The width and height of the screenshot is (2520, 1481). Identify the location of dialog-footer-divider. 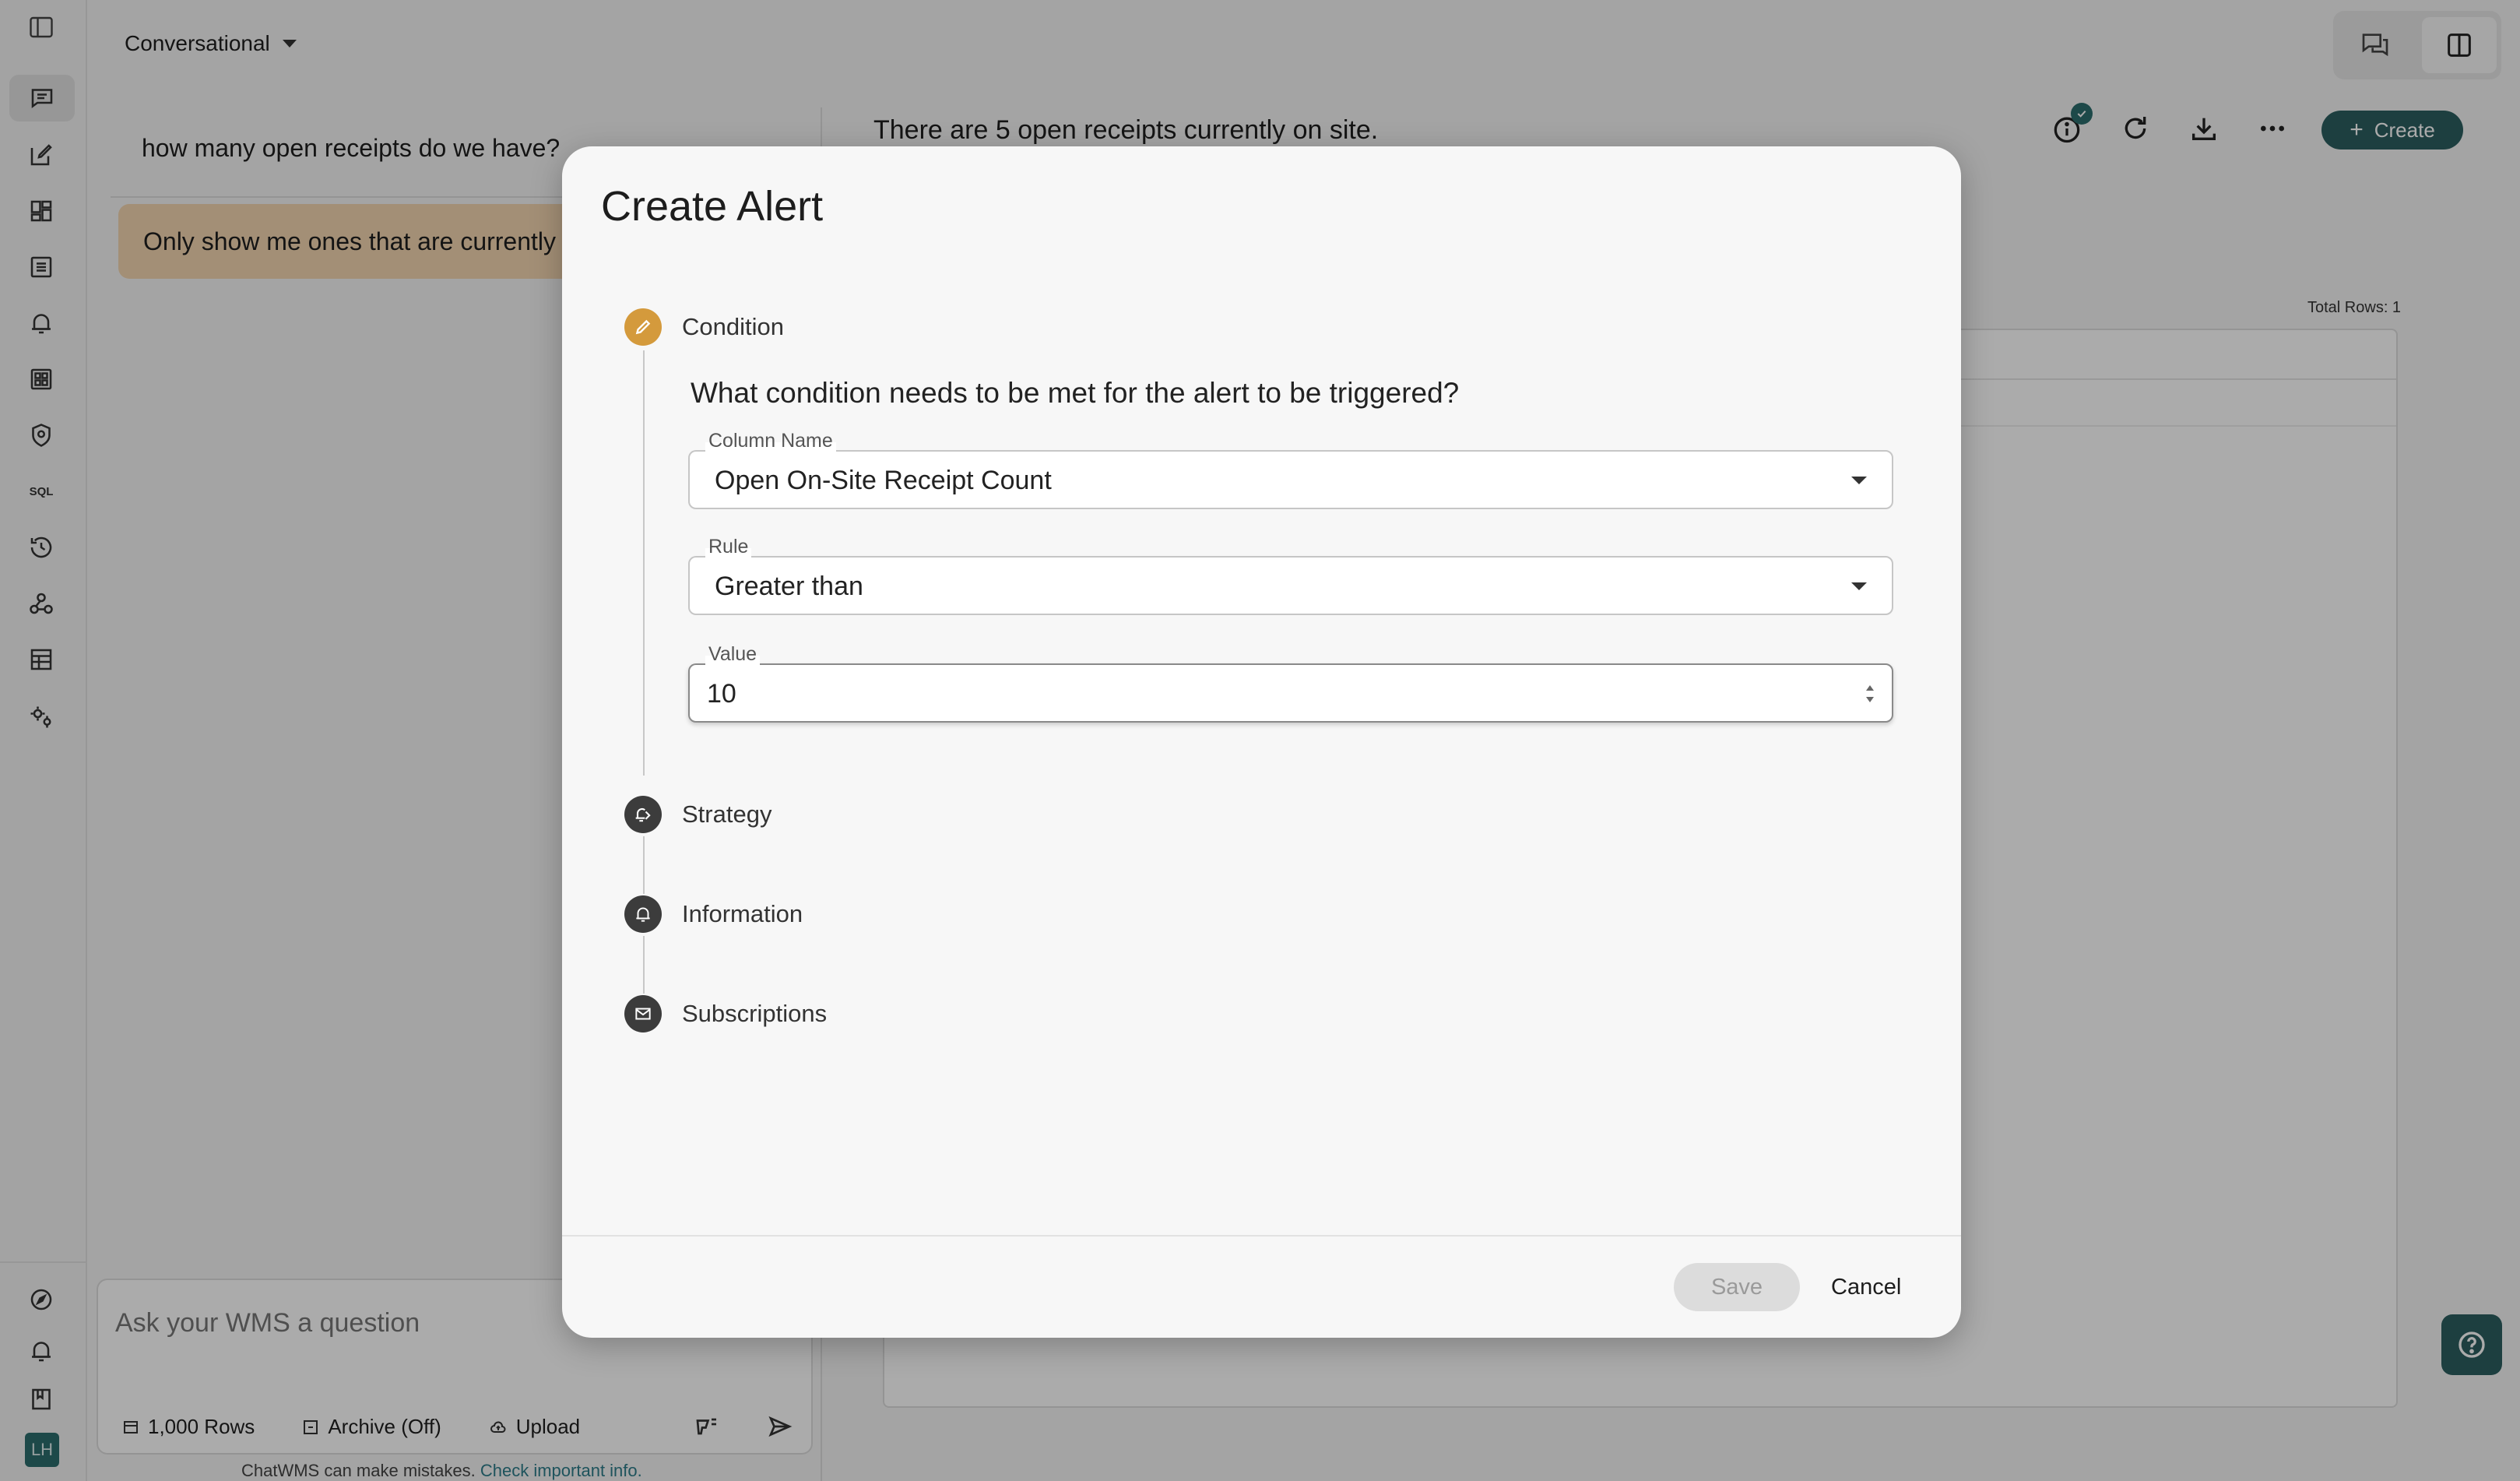
(1262, 1236).